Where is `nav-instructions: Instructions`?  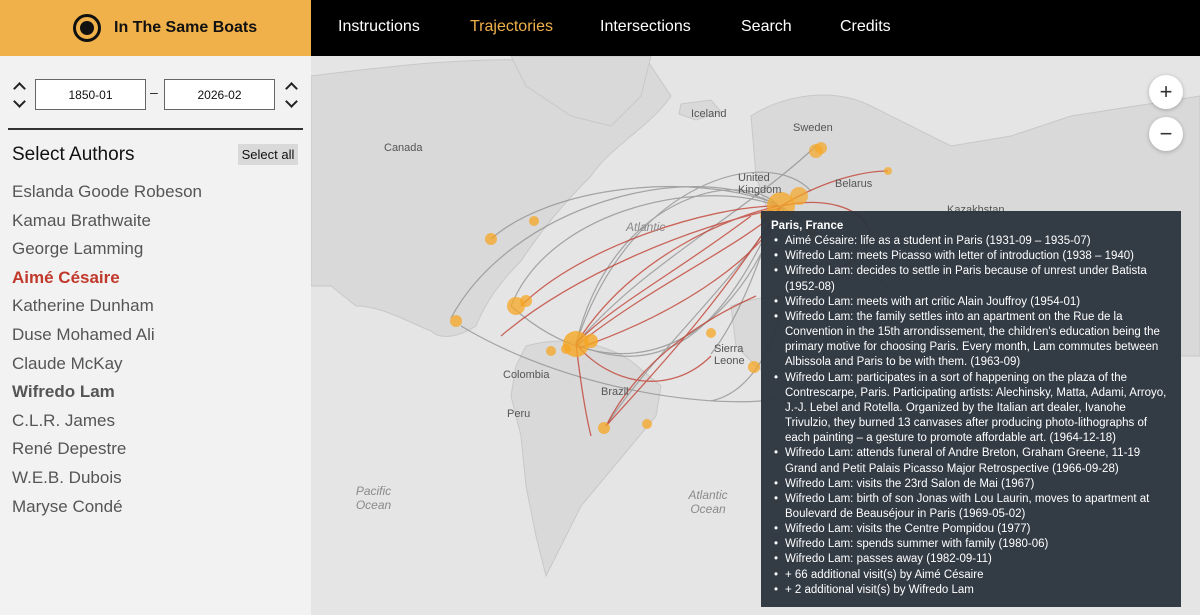
nav-instructions: Instructions is located at coordinates (379, 27).